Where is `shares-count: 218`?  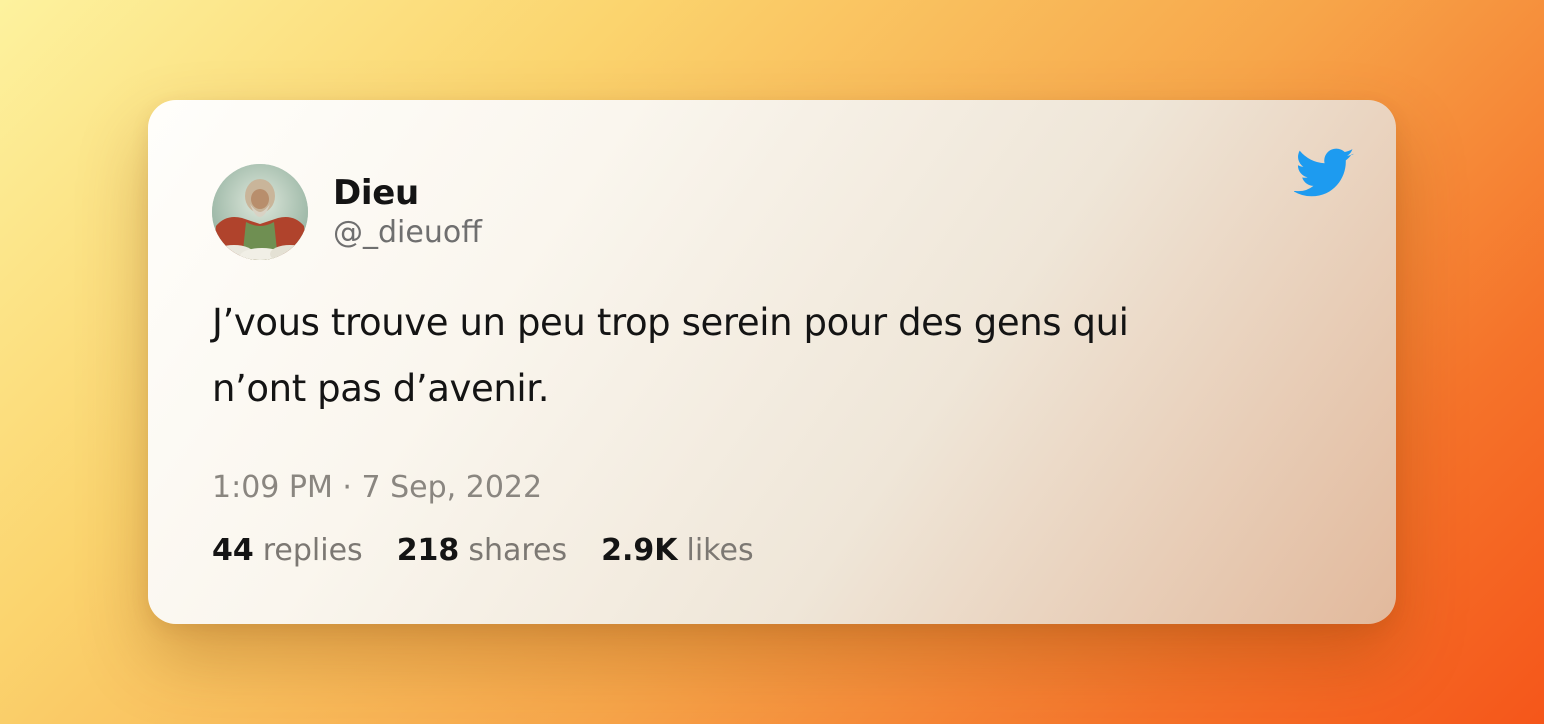
shares-count: 218 is located at coordinates (428, 550).